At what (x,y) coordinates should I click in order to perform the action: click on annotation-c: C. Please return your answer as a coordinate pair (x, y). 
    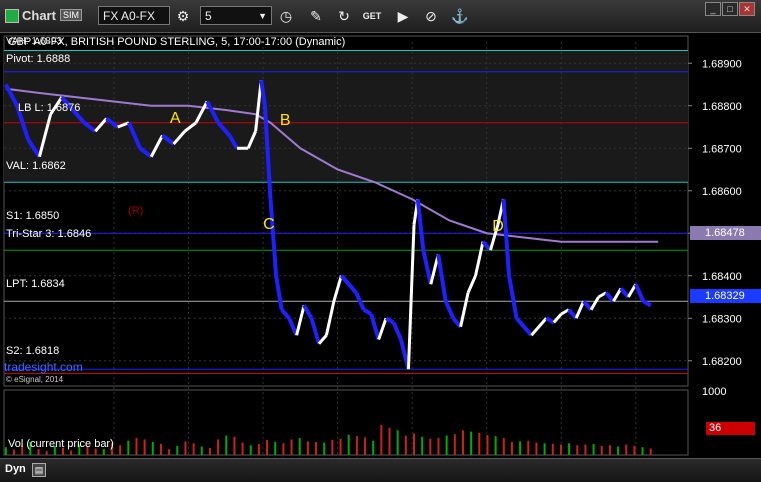
    Looking at the image, I should click on (269, 224).